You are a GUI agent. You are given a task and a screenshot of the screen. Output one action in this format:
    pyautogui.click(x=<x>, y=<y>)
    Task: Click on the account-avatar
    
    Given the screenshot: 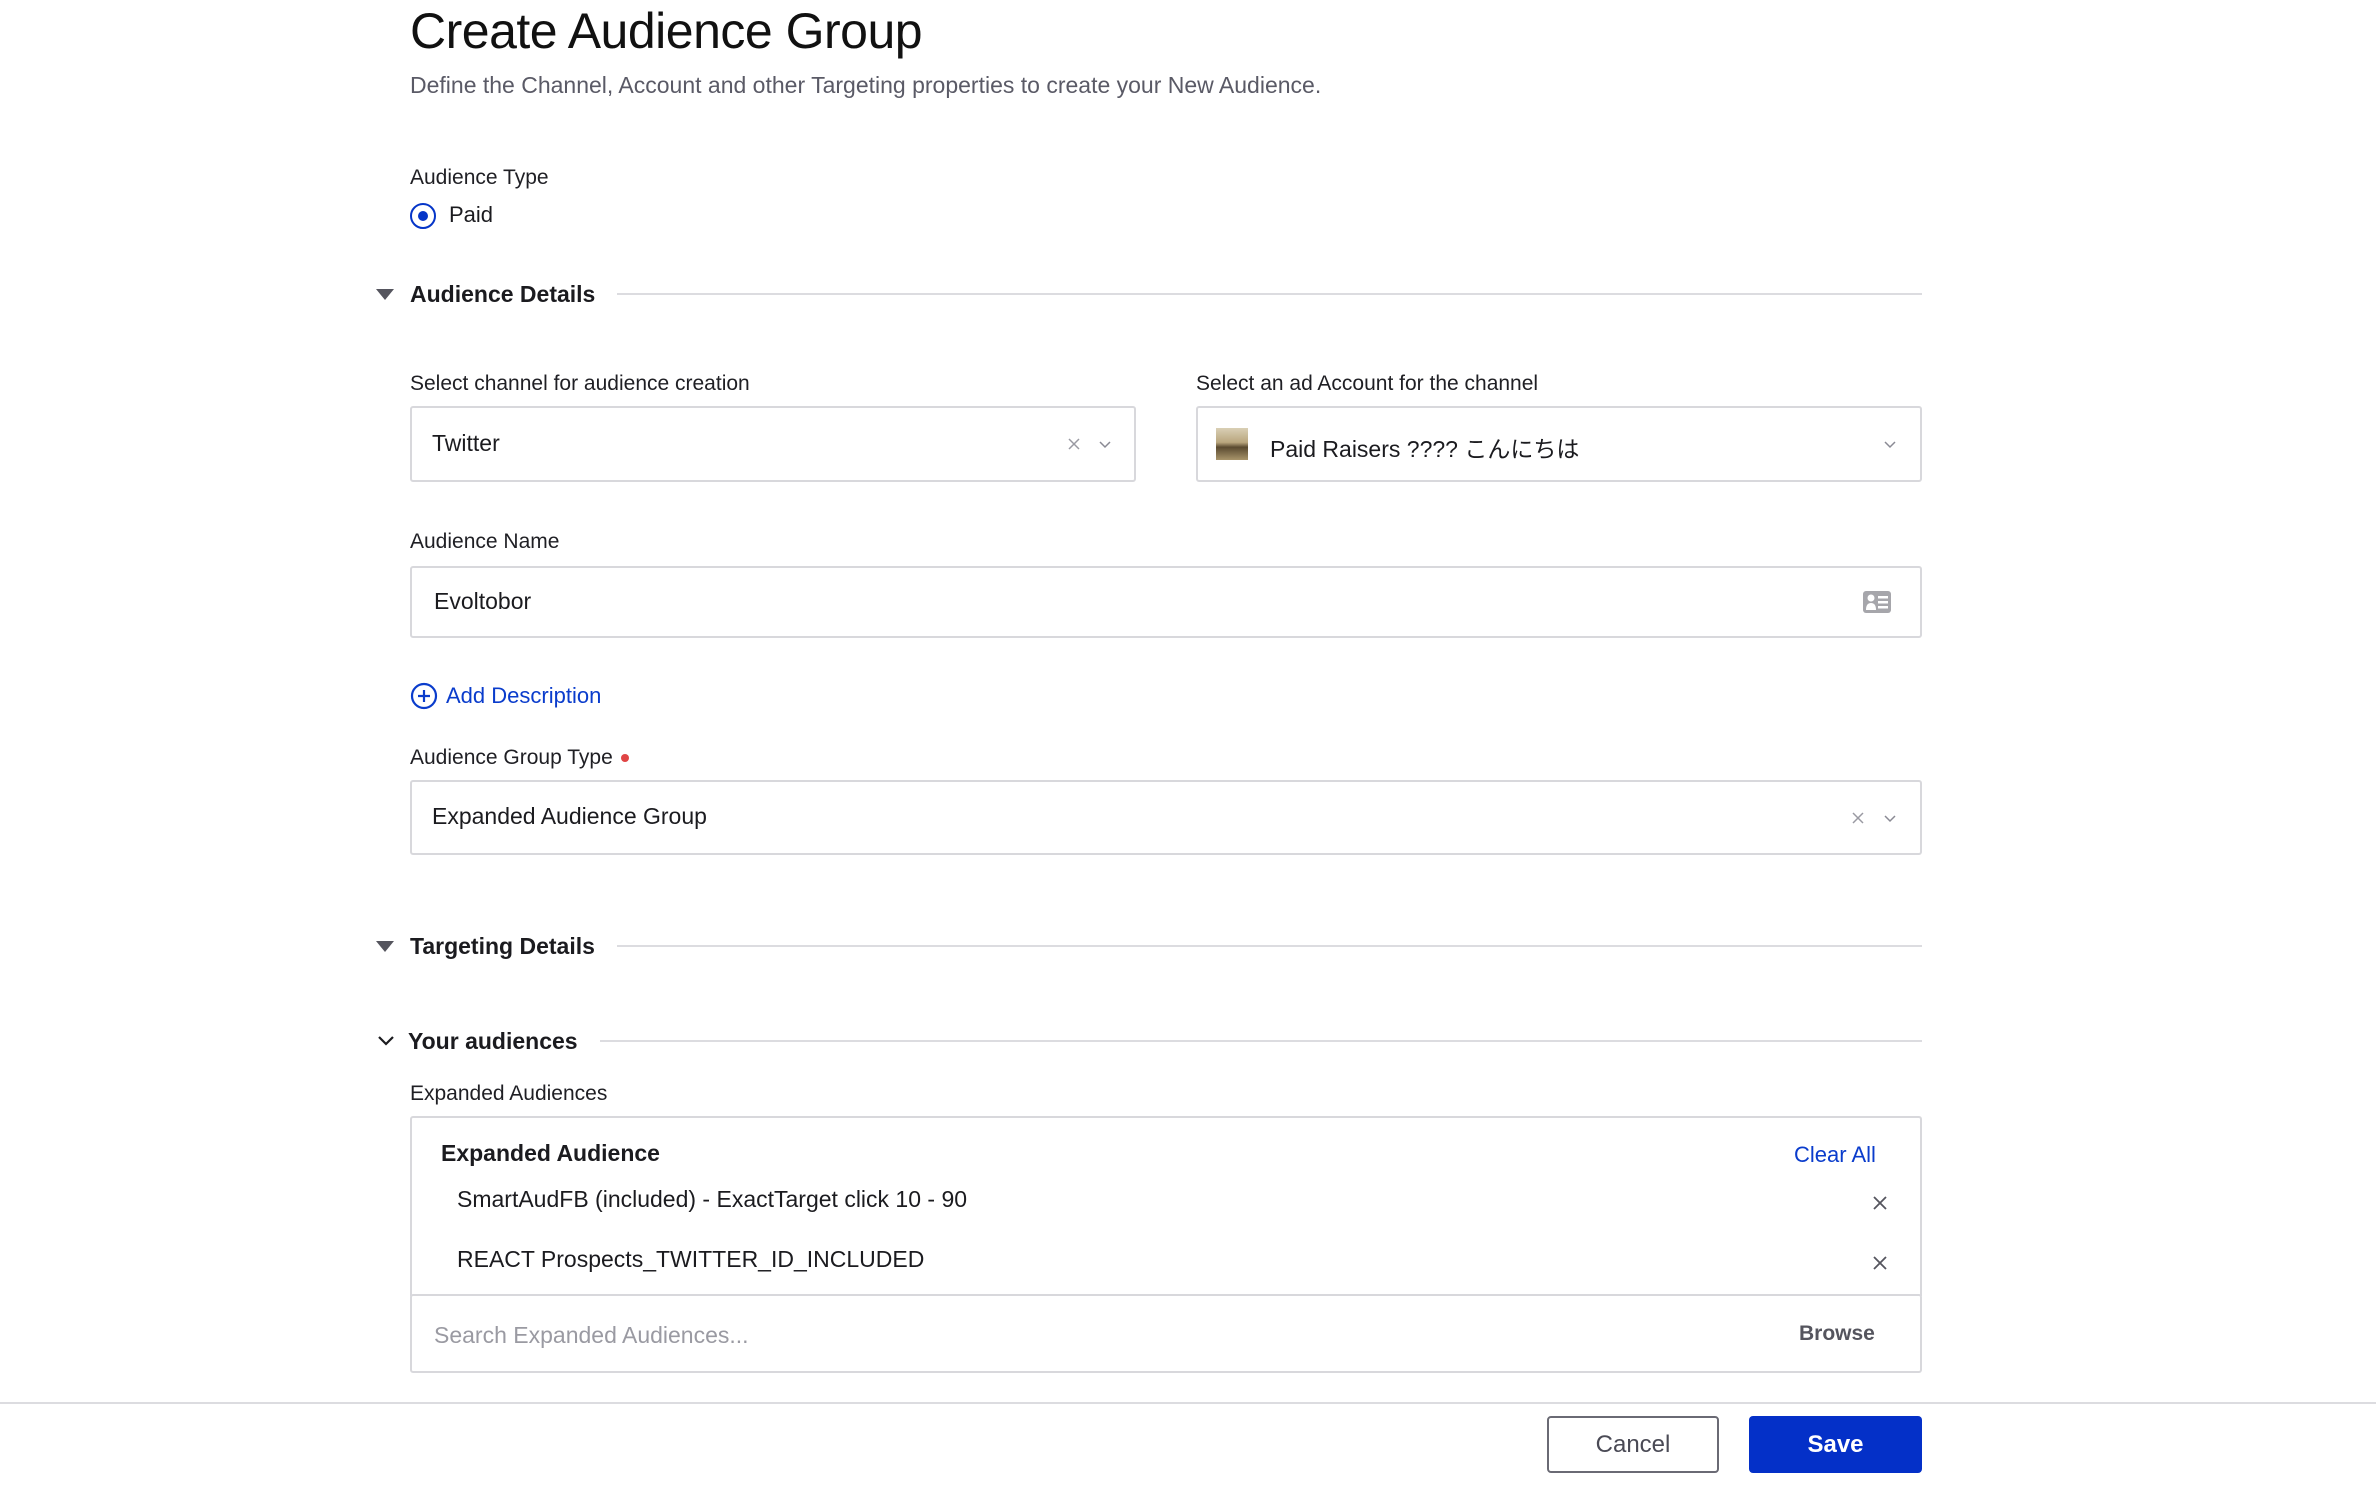 What is the action you would take?
    pyautogui.click(x=1232, y=444)
    